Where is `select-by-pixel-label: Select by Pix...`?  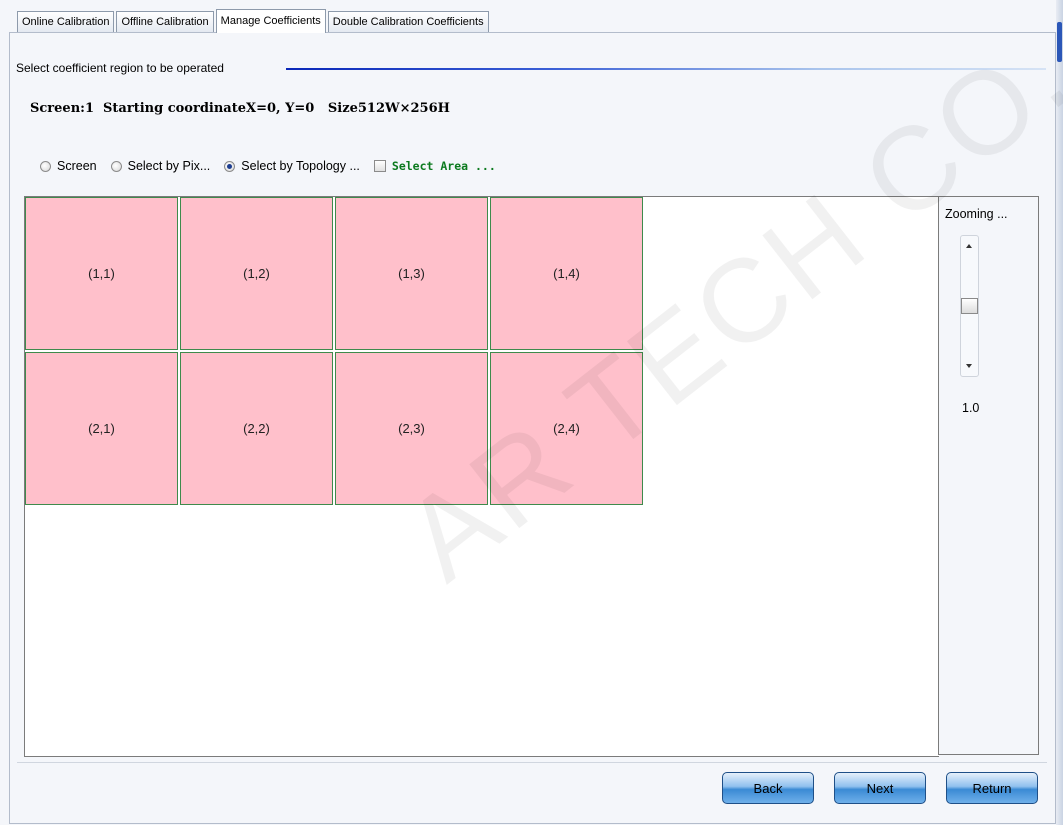 select-by-pixel-label: Select by Pix... is located at coordinates (169, 166).